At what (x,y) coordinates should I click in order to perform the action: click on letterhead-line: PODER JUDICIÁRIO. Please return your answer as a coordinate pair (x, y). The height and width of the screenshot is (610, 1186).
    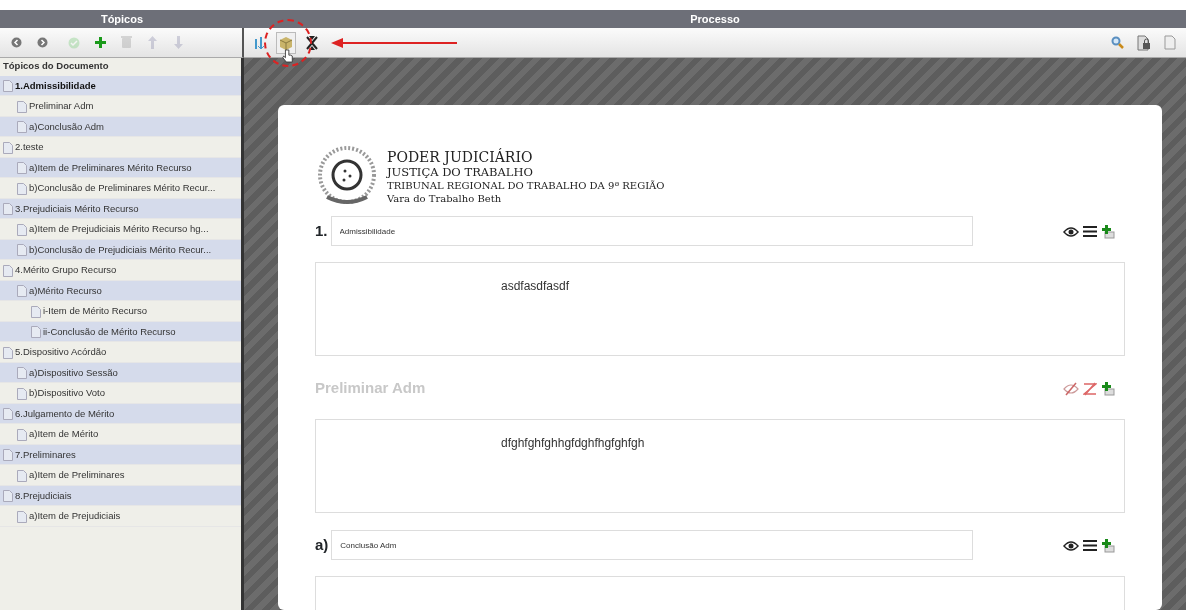
    Looking at the image, I should click on (460, 157).